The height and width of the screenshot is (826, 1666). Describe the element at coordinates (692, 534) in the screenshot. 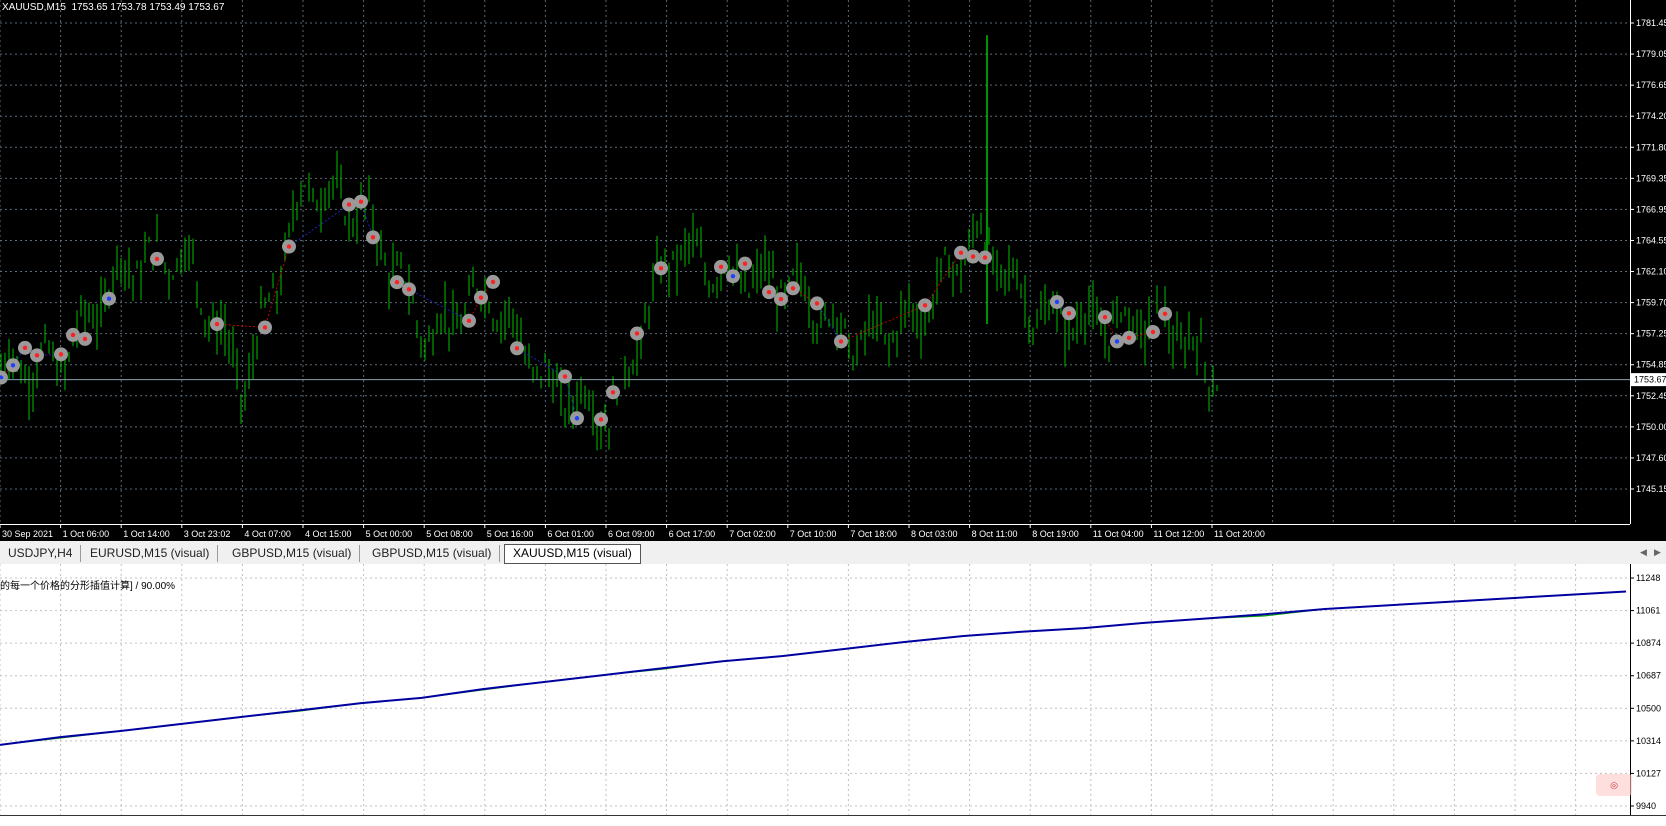

I see `time-tick-label: 6 Oct 17:00` at that location.